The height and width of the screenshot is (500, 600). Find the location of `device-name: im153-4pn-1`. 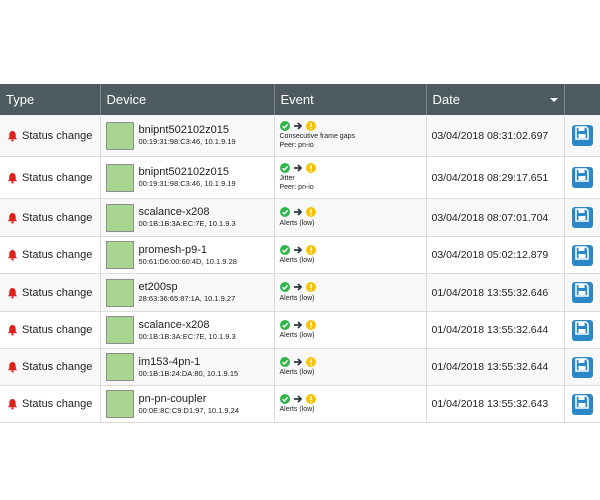

device-name: im153-4pn-1 is located at coordinates (189, 362).